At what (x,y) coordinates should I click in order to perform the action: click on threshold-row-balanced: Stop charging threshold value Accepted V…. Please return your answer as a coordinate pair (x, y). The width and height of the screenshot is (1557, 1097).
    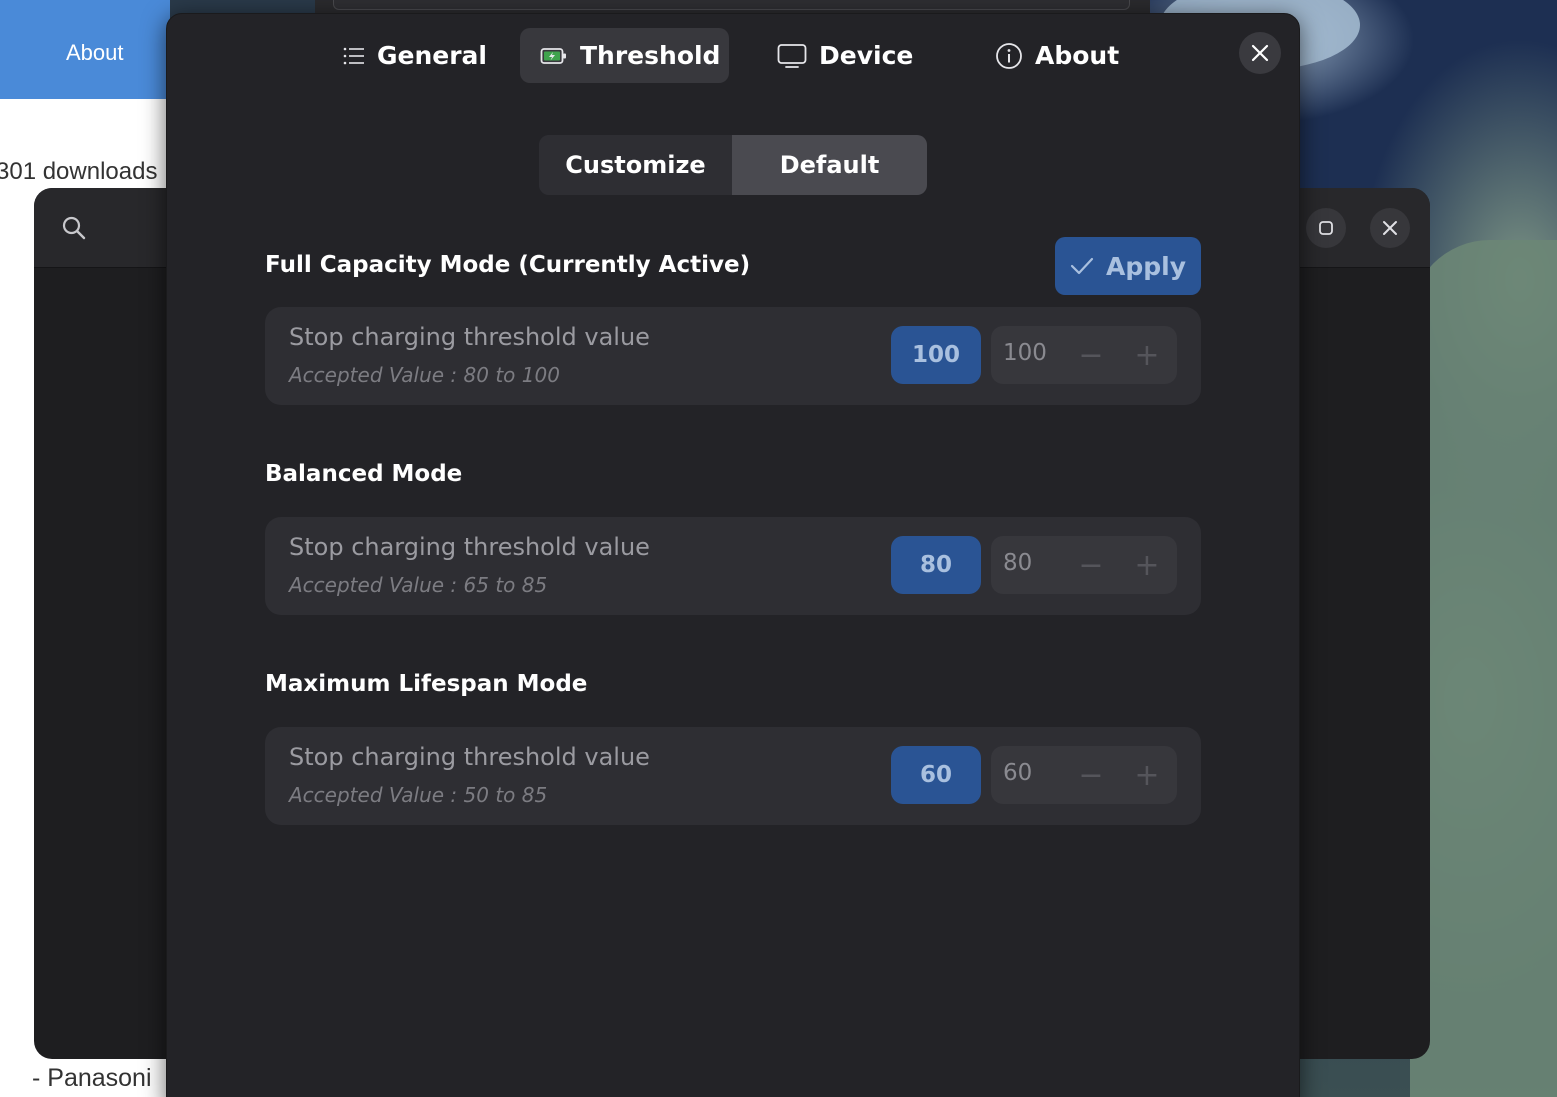
    Looking at the image, I should click on (733, 566).